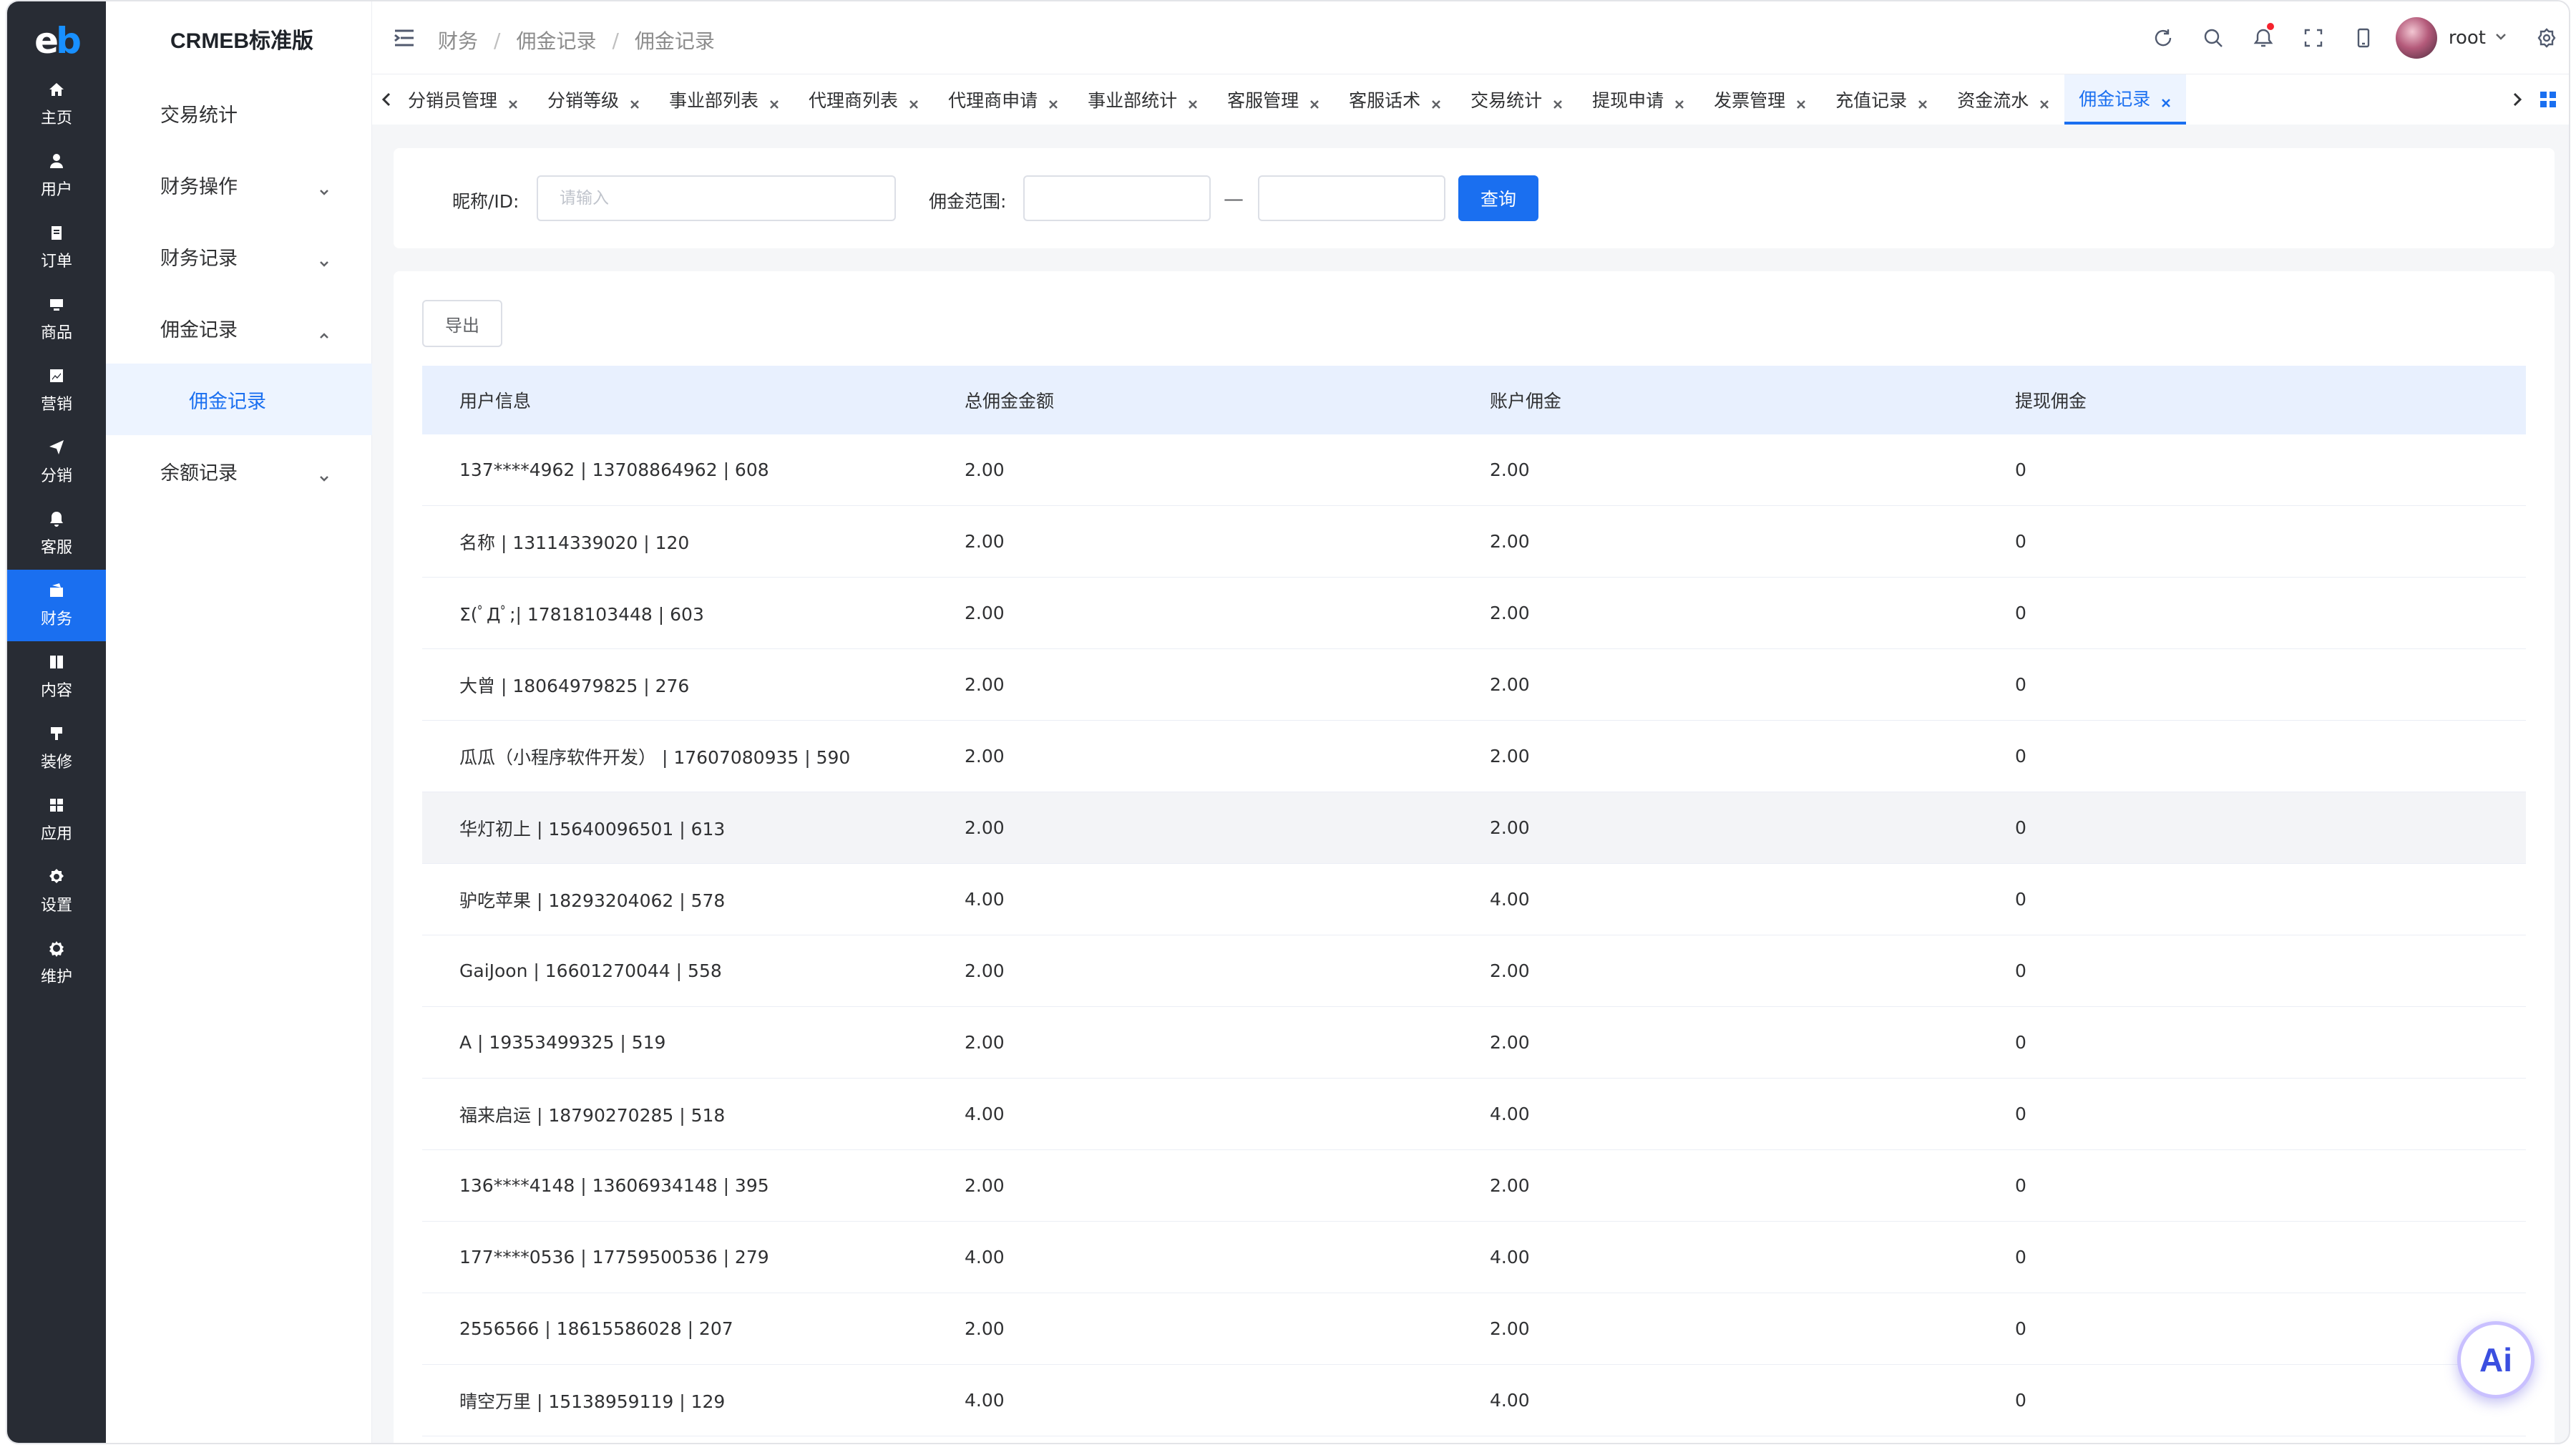 The width and height of the screenshot is (2576, 1450). I want to click on range-max-input, so click(1351, 198).